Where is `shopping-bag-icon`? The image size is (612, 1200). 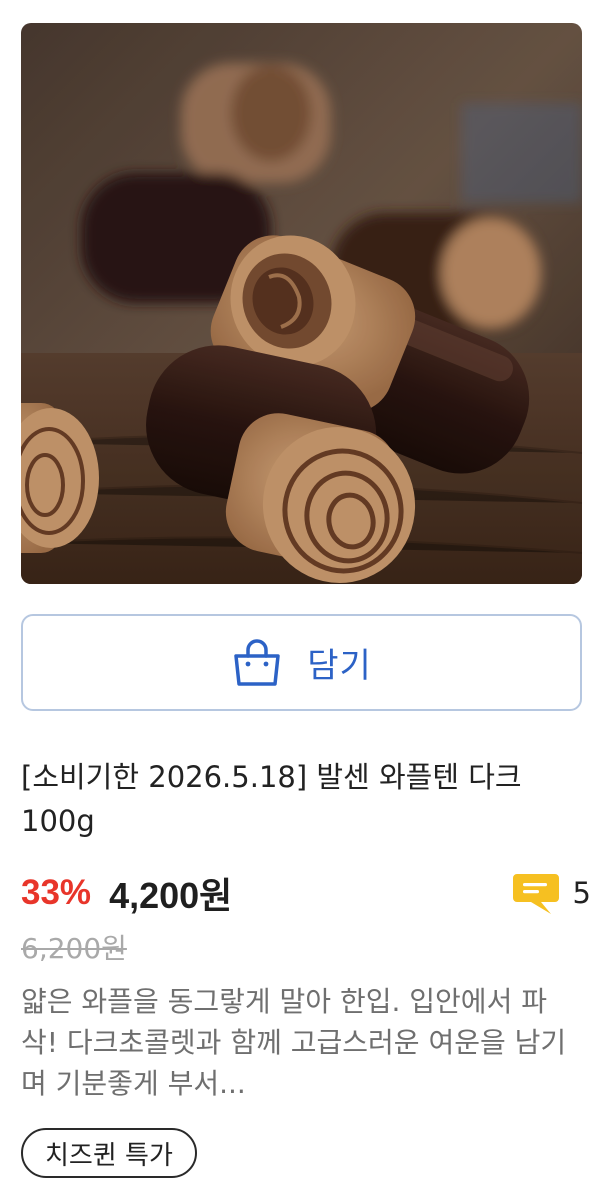
shopping-bag-icon is located at coordinates (257, 663).